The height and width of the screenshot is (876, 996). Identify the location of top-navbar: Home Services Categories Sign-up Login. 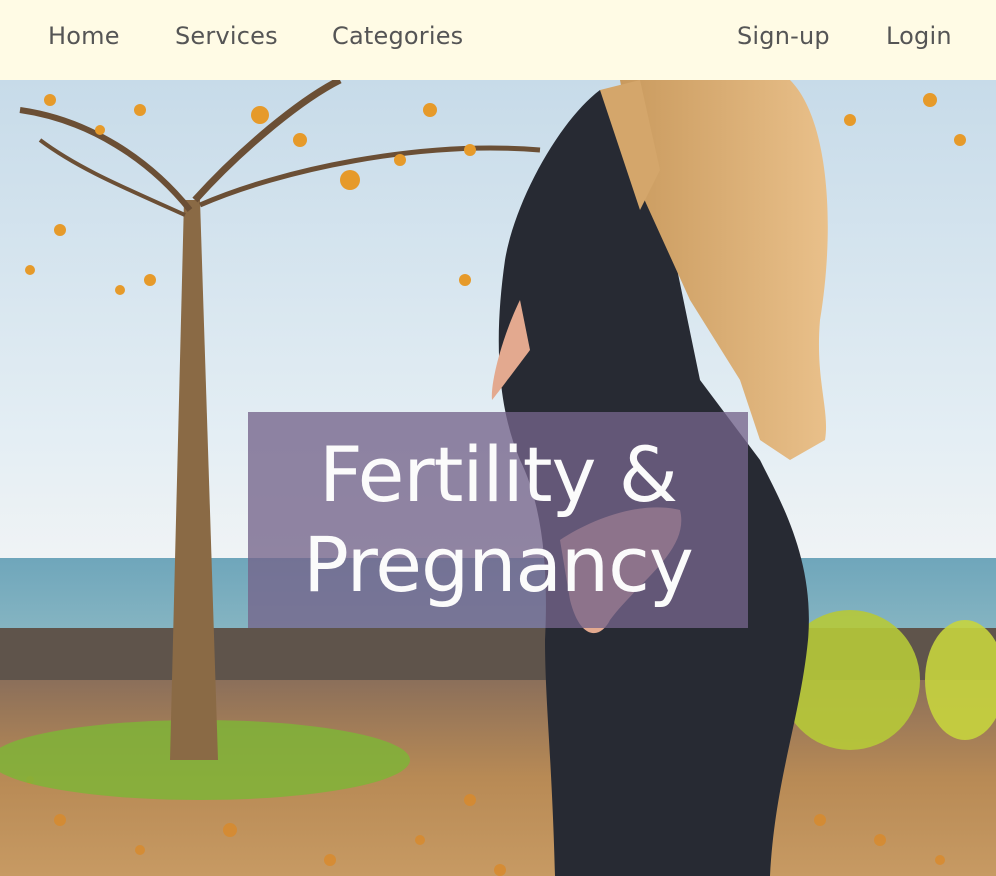
(498, 40).